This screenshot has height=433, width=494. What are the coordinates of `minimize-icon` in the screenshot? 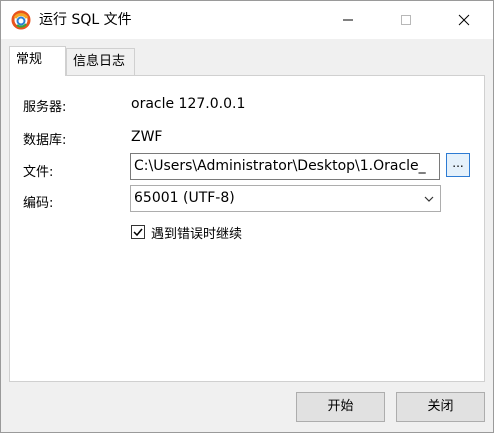 It's located at (348, 20).